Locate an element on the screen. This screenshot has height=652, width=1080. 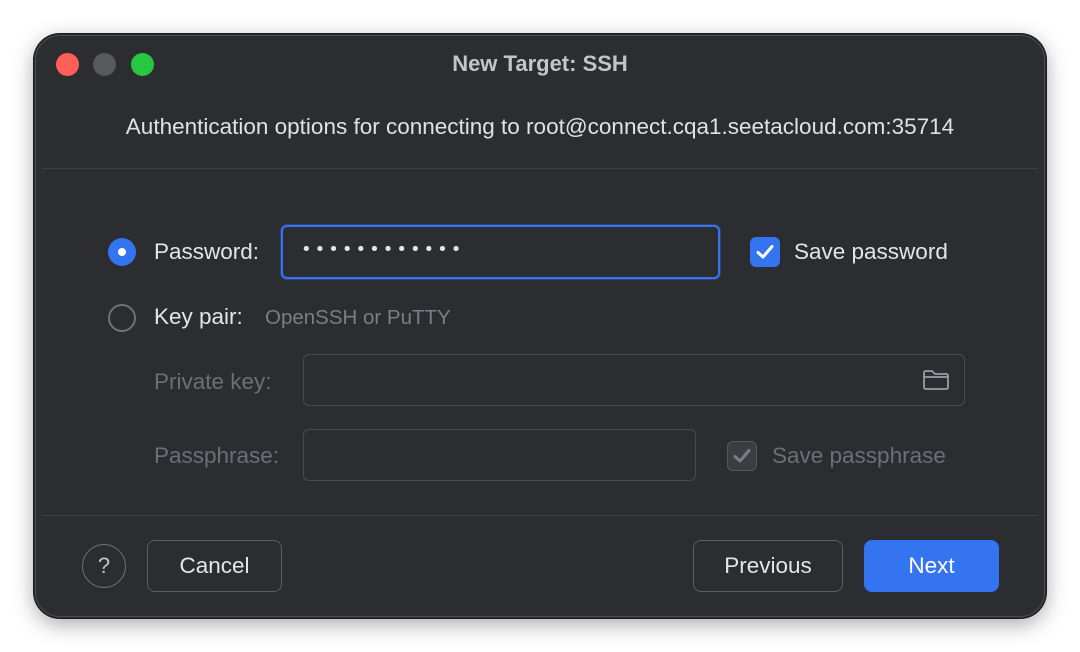
password-input: •••••••••••• is located at coordinates (500, 252).